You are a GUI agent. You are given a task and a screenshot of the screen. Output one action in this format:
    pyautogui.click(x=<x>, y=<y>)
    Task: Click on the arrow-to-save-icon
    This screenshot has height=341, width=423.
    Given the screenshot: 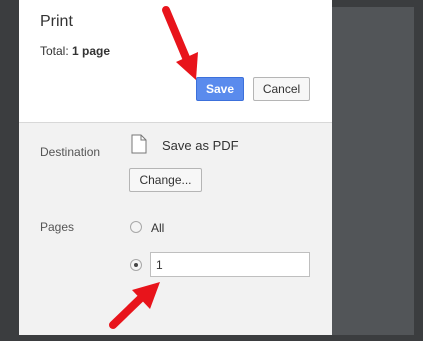 What is the action you would take?
    pyautogui.click(x=180, y=43)
    